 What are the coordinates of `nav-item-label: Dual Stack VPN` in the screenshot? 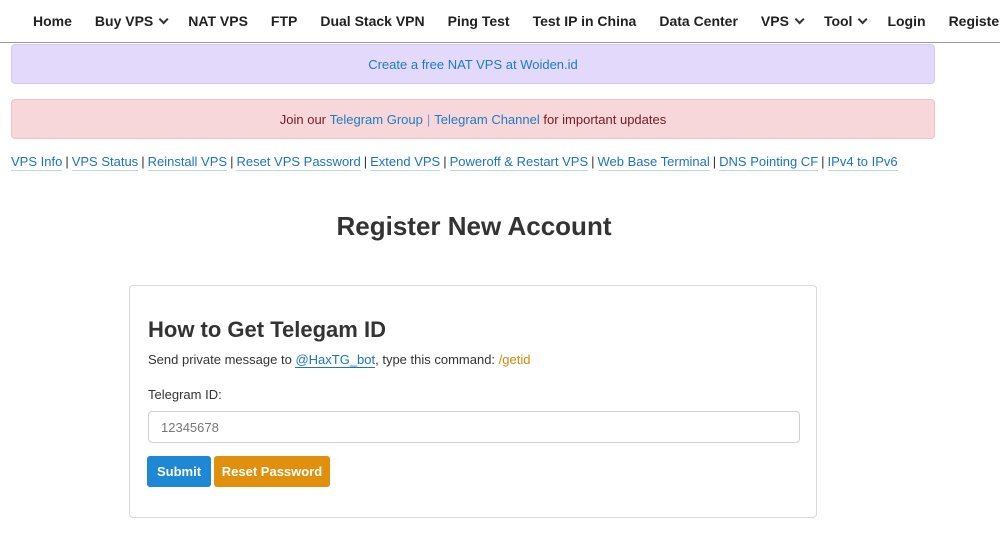 It's located at (372, 21).